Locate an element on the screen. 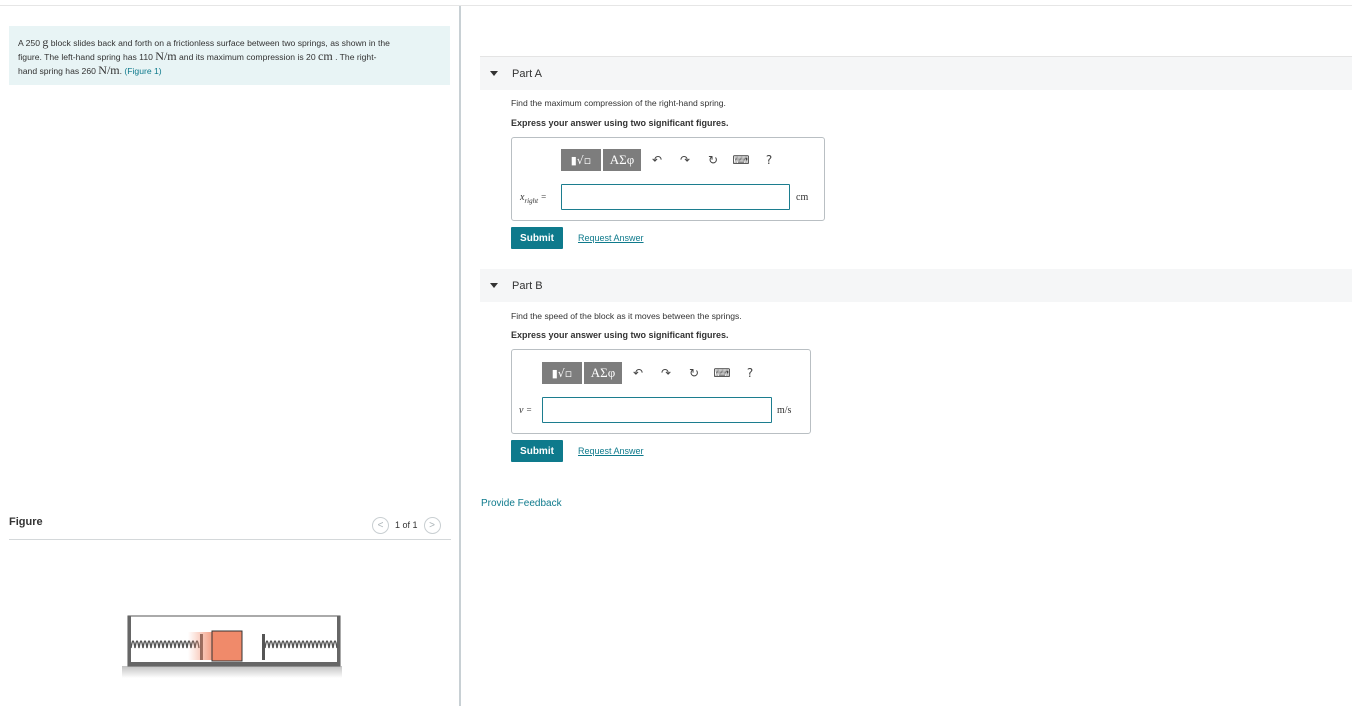 The height and width of the screenshot is (706, 1352). figure-pager: < 1 of 1 > is located at coordinates (406, 525).